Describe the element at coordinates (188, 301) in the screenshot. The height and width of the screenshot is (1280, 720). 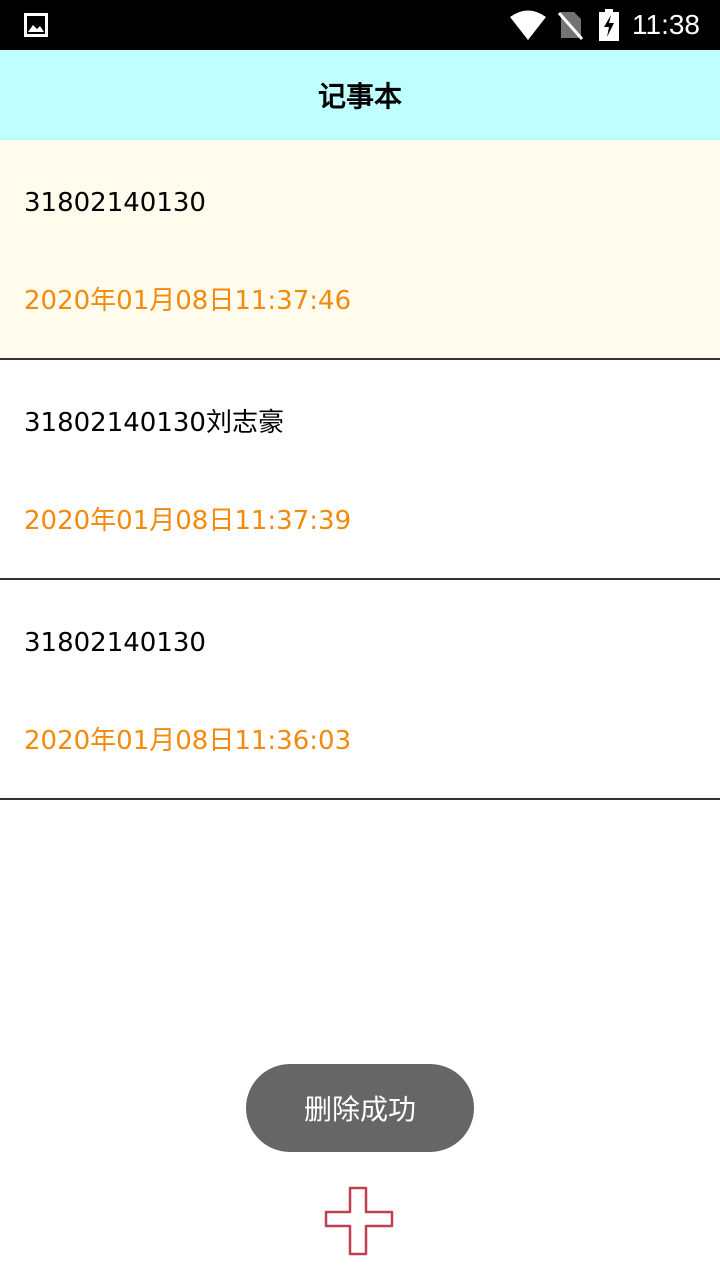
I see `note-timestamp: 2020年01月08日11:37:46` at that location.